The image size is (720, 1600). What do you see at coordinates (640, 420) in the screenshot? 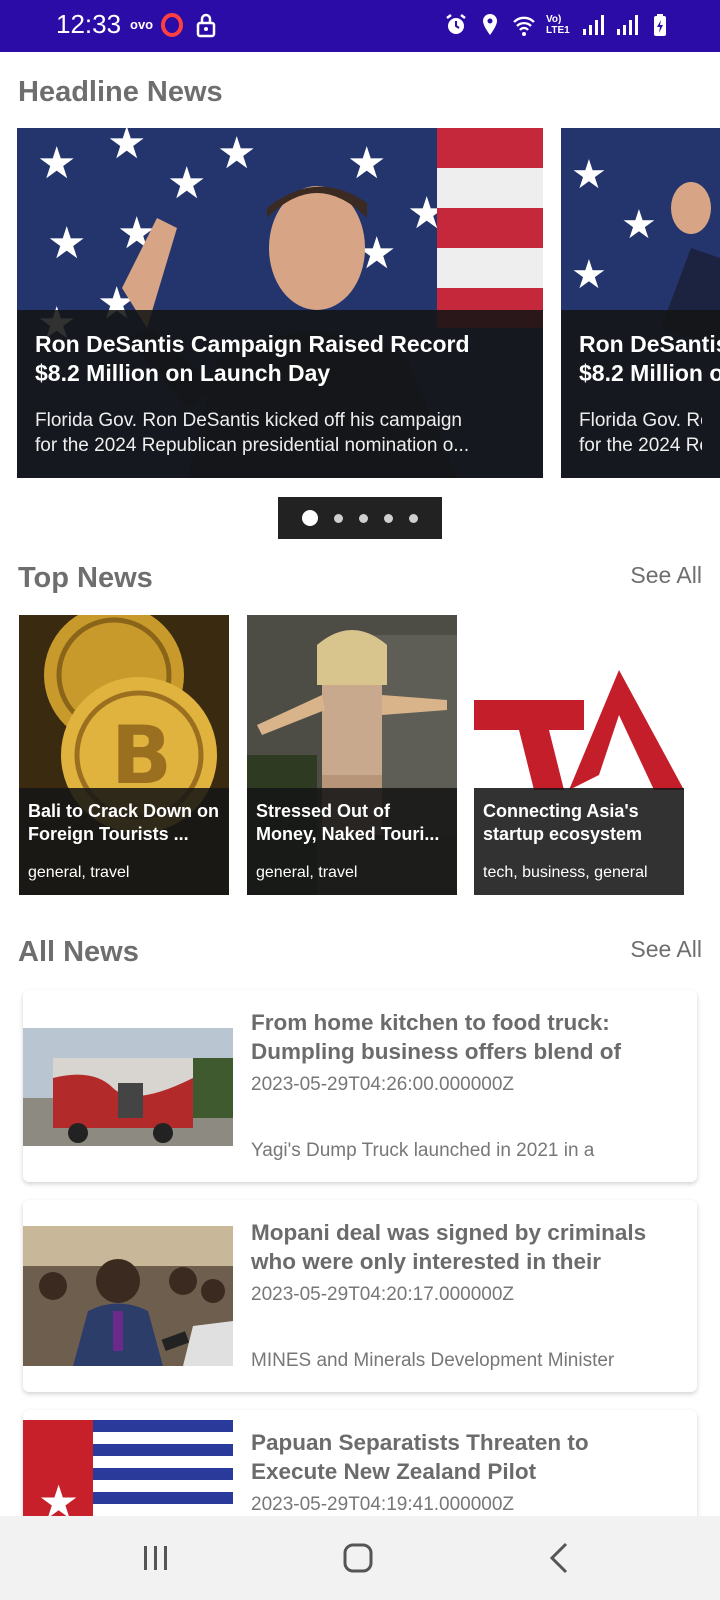
I see `headline-next-desc-line1: Florida Gov. Ro` at bounding box center [640, 420].